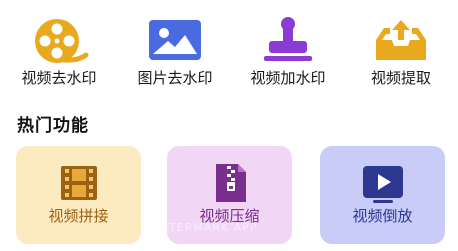 Image resolution: width=458 pixels, height=251 pixels. Describe the element at coordinates (382, 216) in the screenshot. I see `card-label: 视频倒放` at that location.